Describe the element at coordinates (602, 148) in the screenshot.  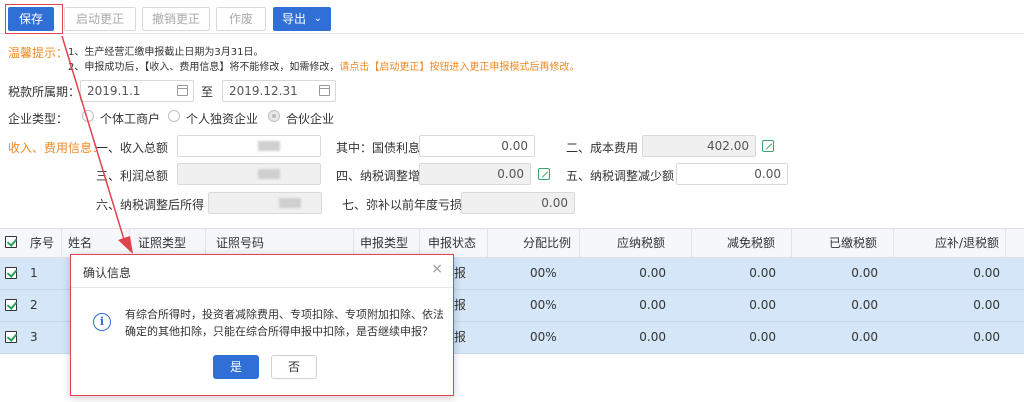
I see `cost-label: 二、成本费用` at that location.